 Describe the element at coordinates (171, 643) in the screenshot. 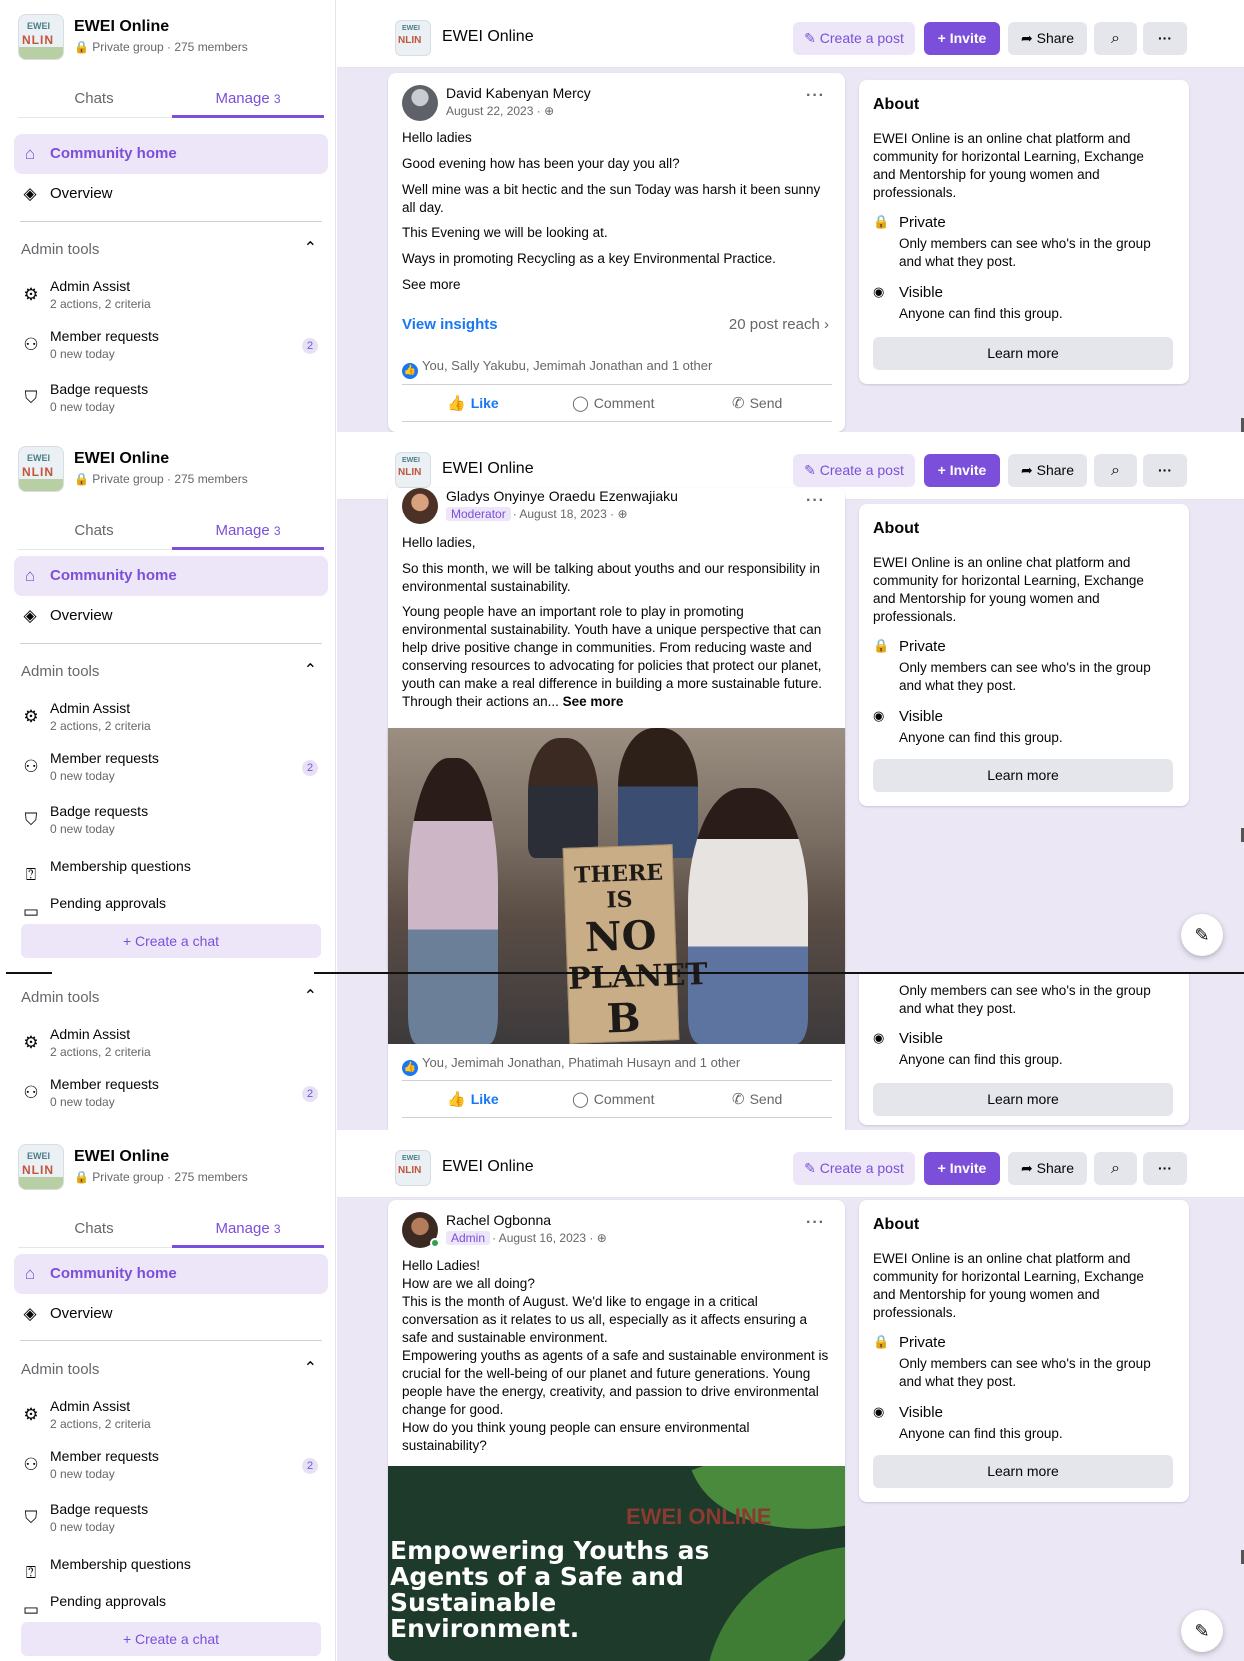

I see `divider` at that location.